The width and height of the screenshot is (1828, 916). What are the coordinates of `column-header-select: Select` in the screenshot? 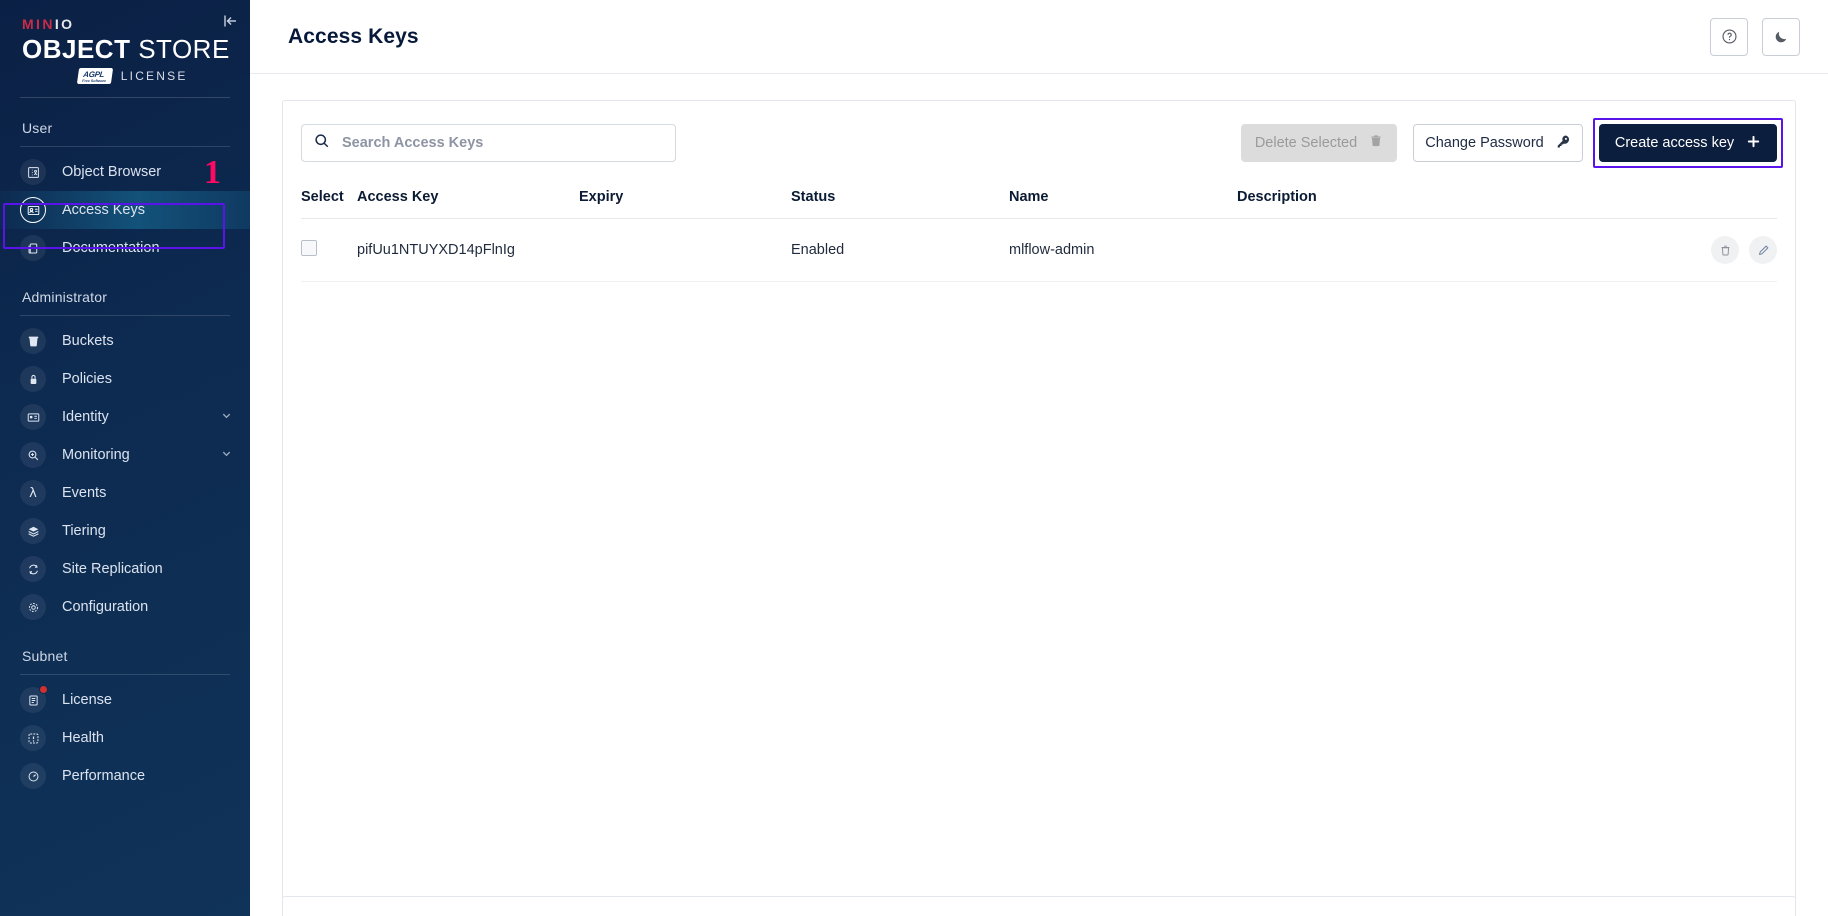 It's located at (329, 204).